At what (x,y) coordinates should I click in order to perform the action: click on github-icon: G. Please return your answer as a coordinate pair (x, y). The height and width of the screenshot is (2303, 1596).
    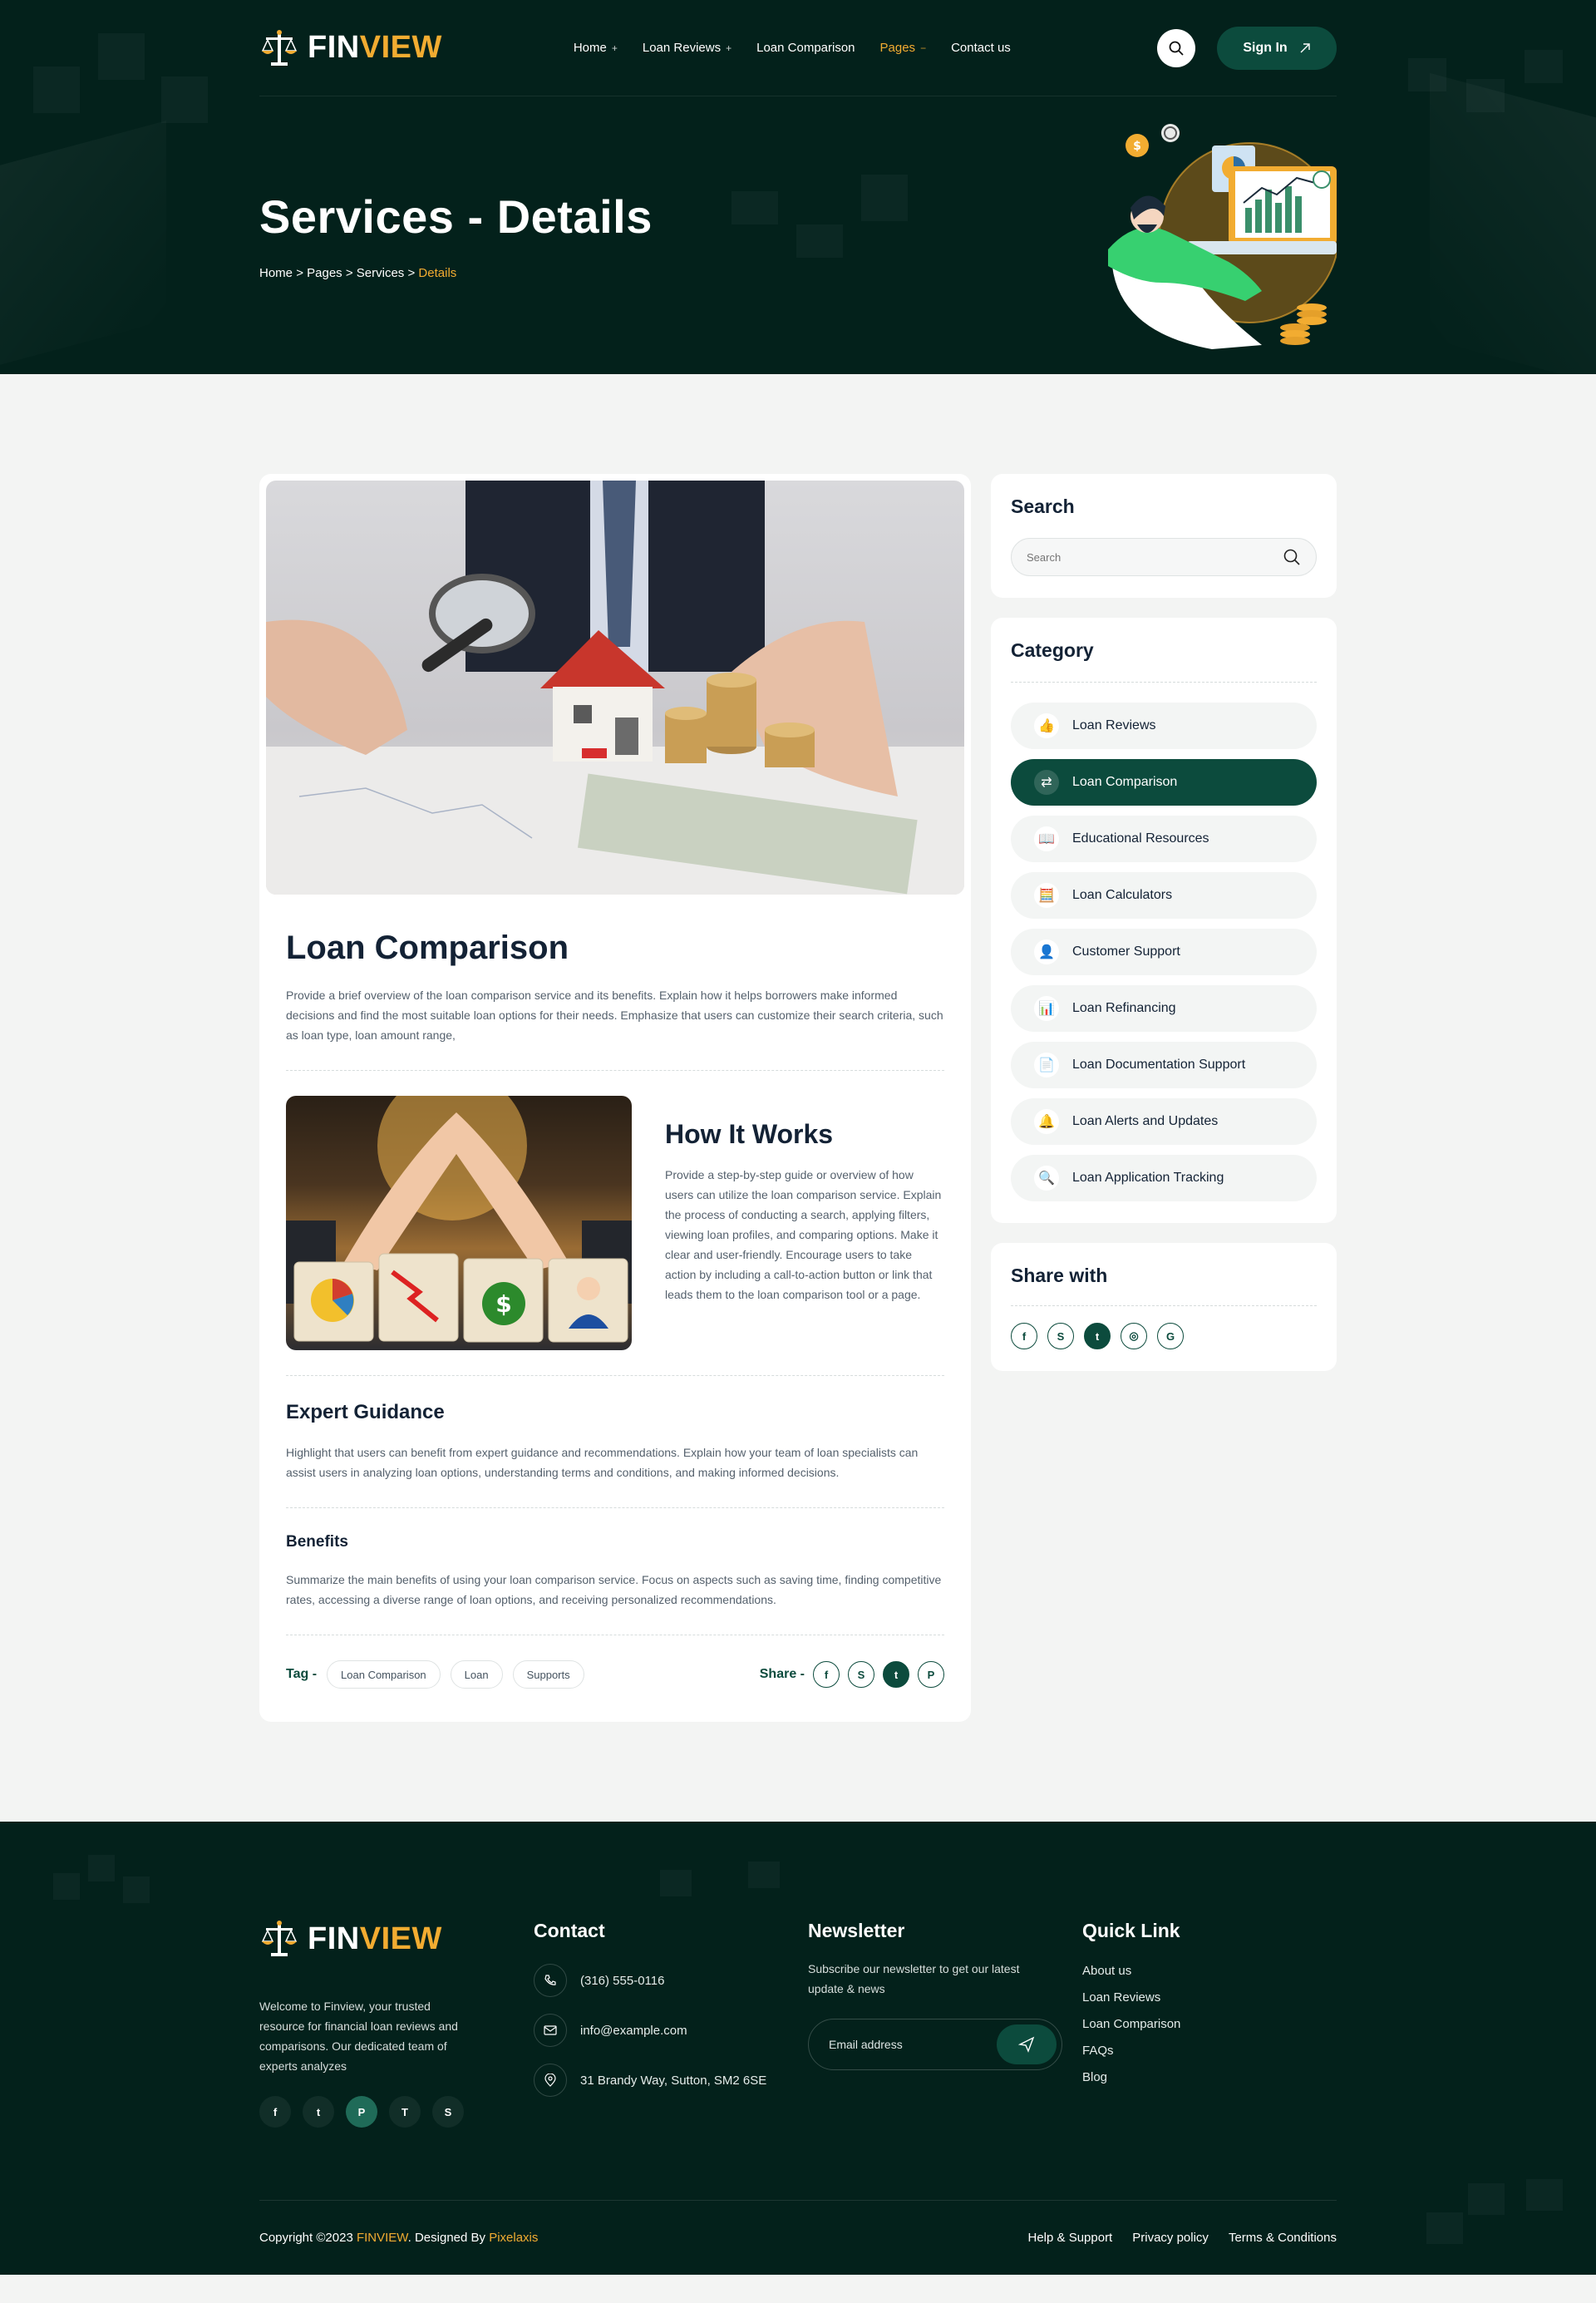
    Looking at the image, I should click on (1170, 1336).